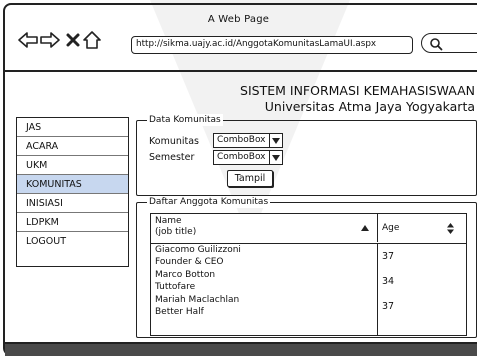  Describe the element at coordinates (388, 281) in the screenshot. I see `row-age: 34` at that location.